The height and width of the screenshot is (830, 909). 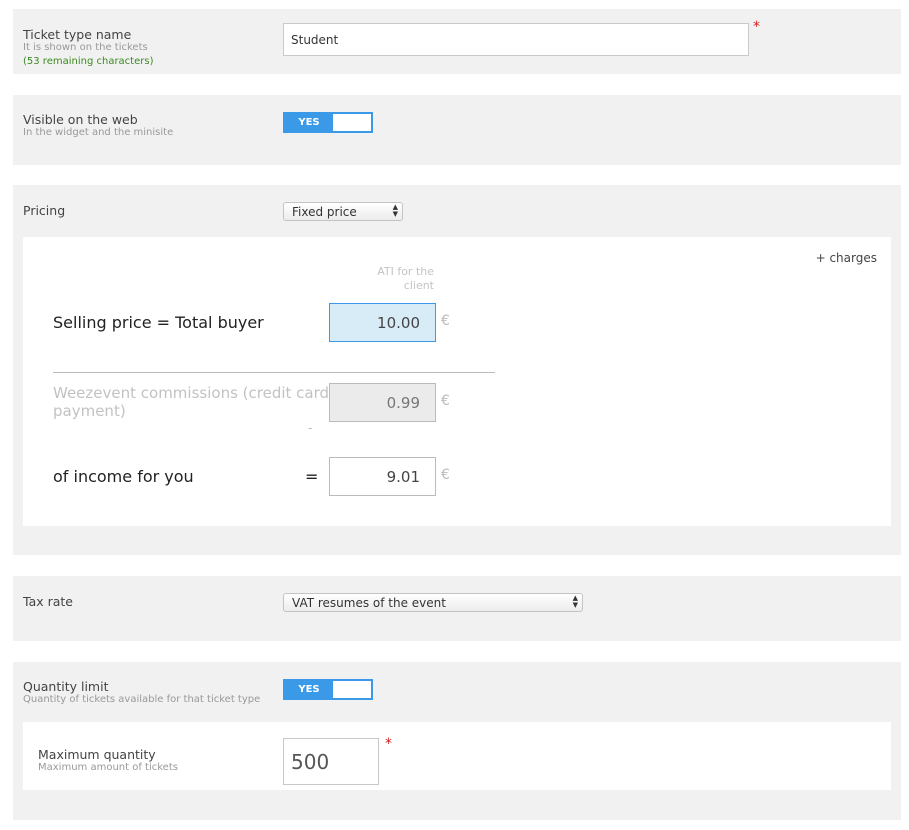 I want to click on column-header-line1: ATI for the, so click(x=405, y=271).